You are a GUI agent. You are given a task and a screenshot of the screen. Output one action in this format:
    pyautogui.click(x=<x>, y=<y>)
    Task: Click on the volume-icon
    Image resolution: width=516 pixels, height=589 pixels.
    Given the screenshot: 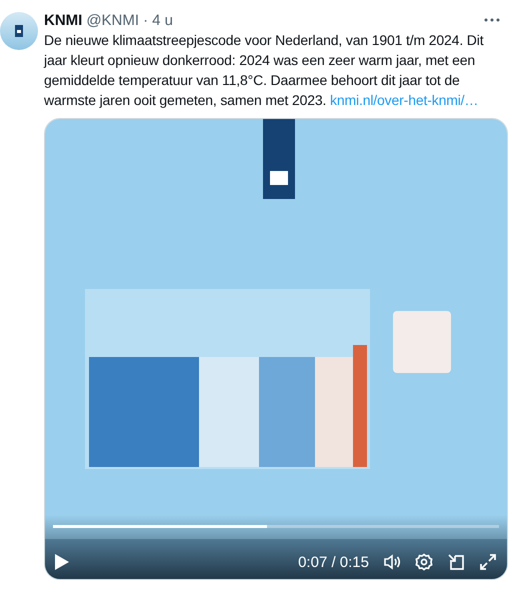 What is the action you would take?
    pyautogui.click(x=392, y=562)
    